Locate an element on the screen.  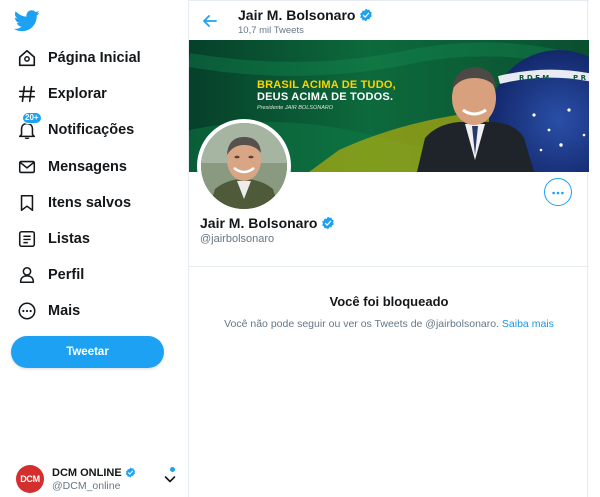
more-options-button is located at coordinates (558, 192).